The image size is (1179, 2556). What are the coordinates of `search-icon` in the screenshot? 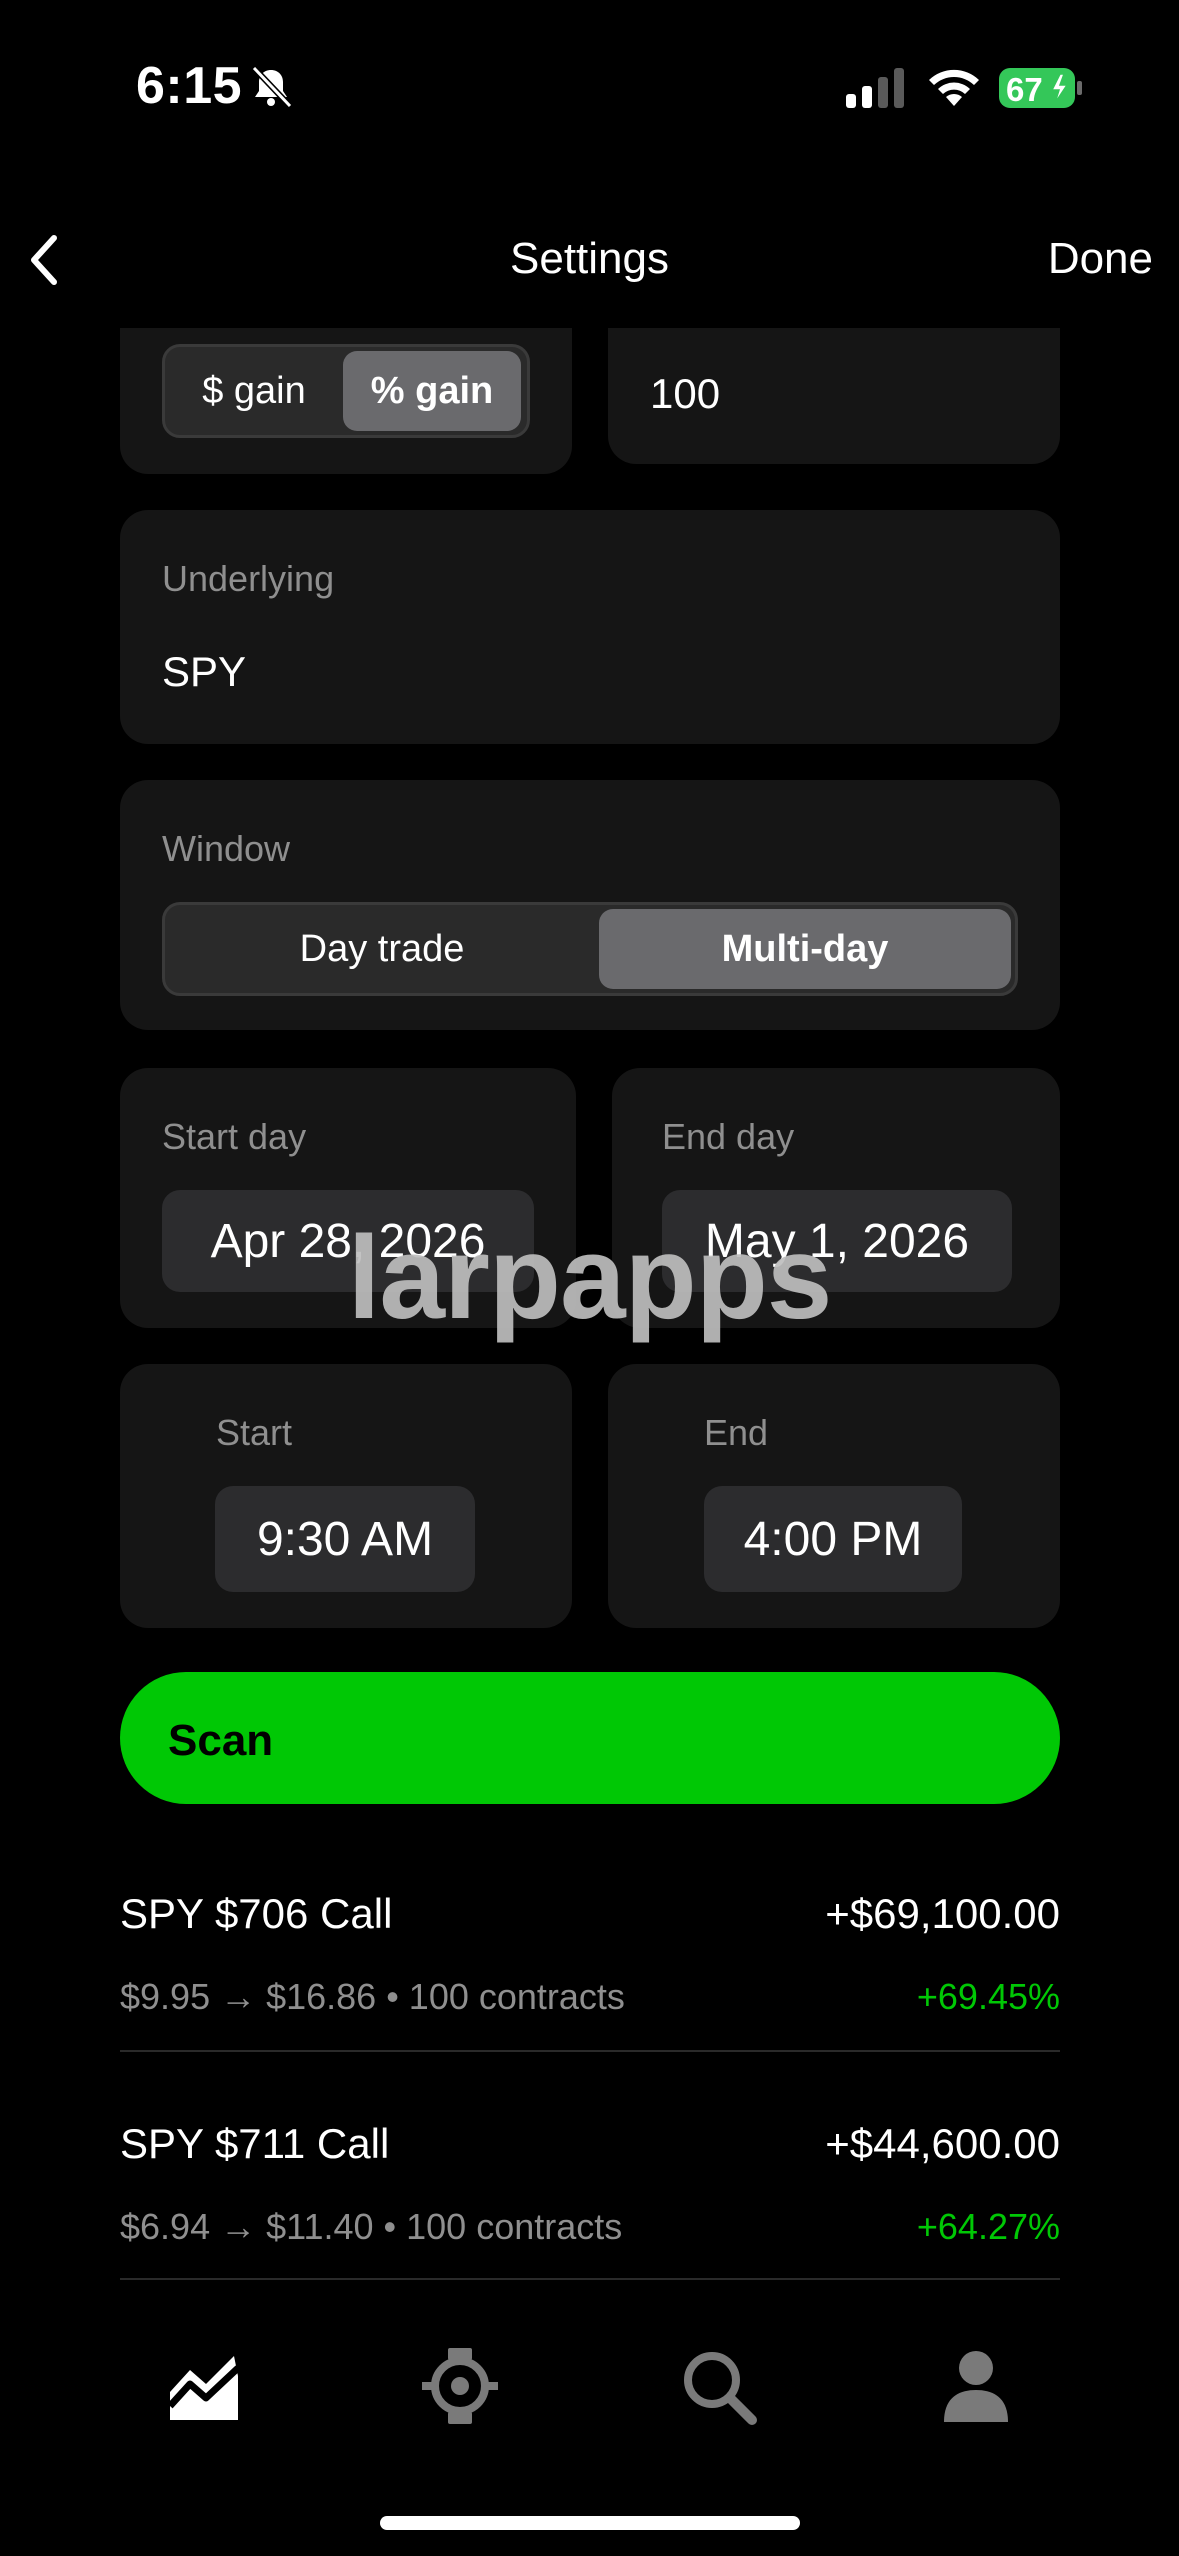 It's located at (718, 2386).